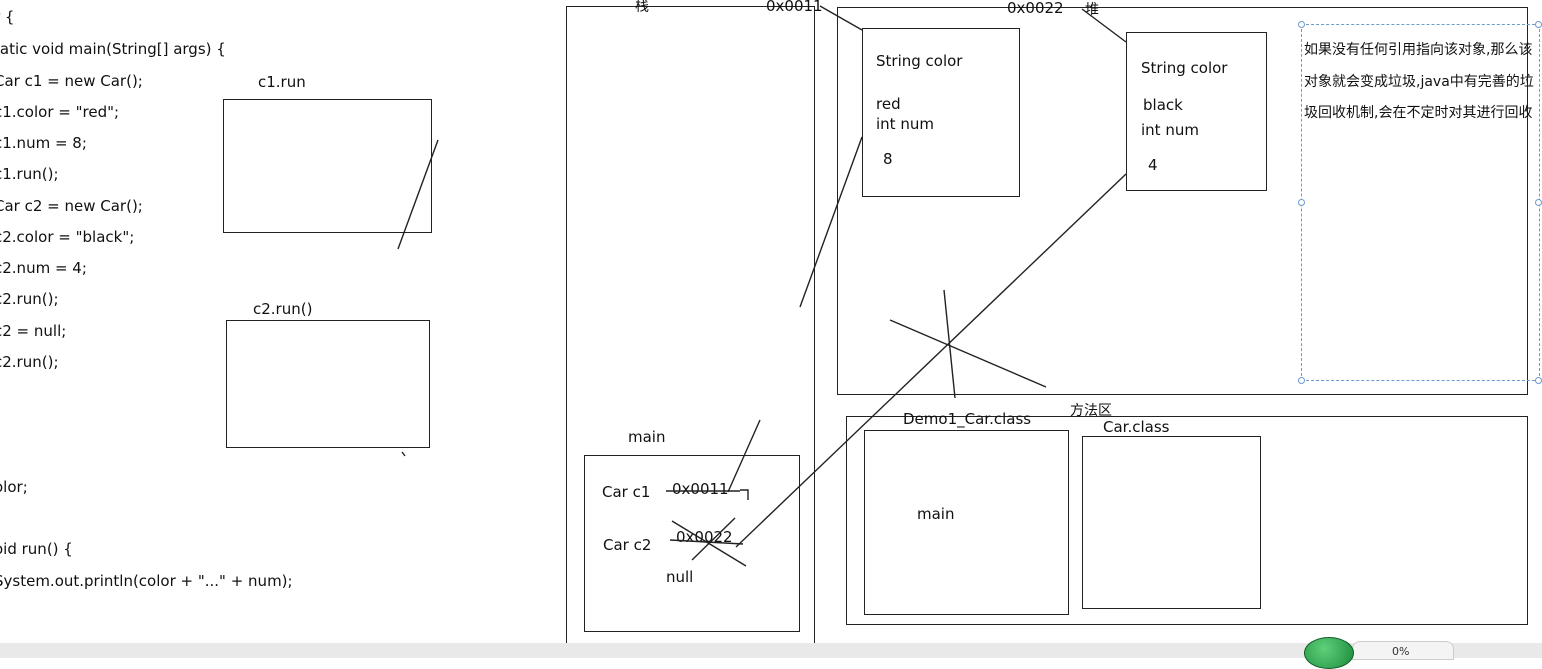 The height and width of the screenshot is (669, 1542). Describe the element at coordinates (841, 18) in the screenshot. I see `obj1-address-leader` at that location.